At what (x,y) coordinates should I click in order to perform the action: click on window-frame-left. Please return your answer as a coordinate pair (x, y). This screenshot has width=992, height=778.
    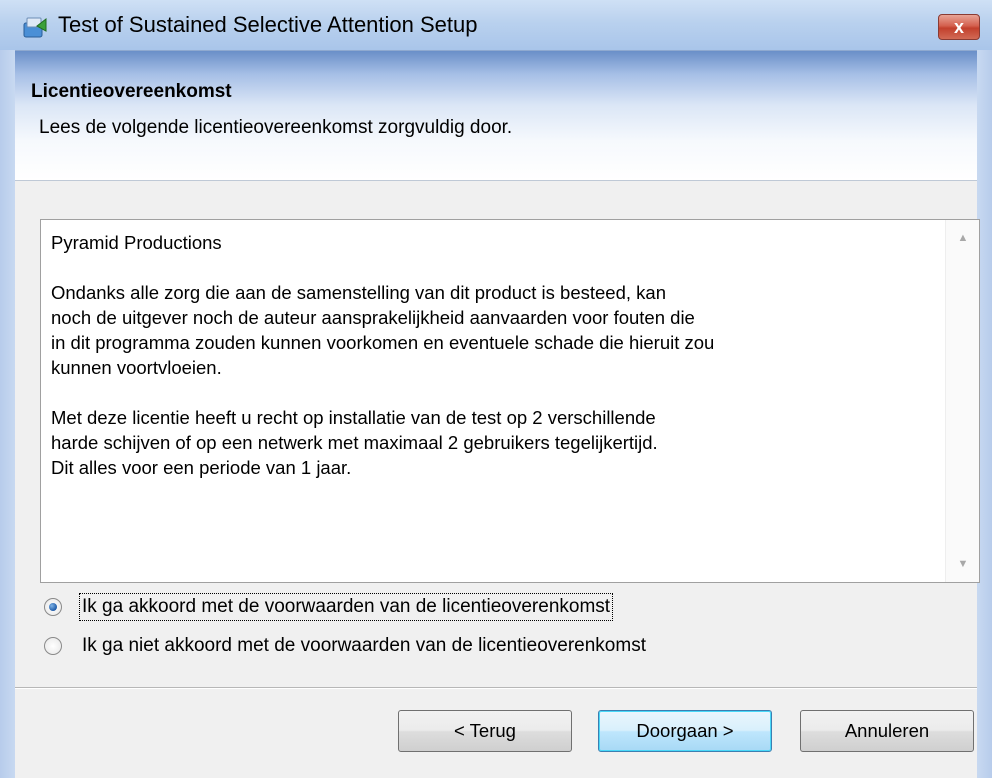
    Looking at the image, I should click on (7, 414).